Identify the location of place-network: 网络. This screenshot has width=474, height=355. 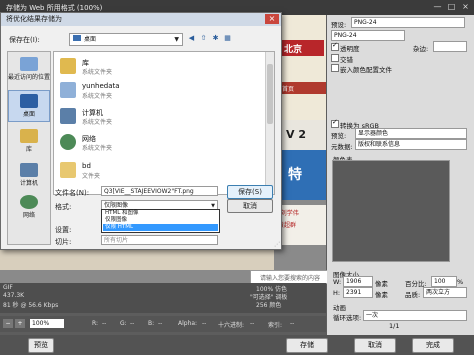
(29, 208).